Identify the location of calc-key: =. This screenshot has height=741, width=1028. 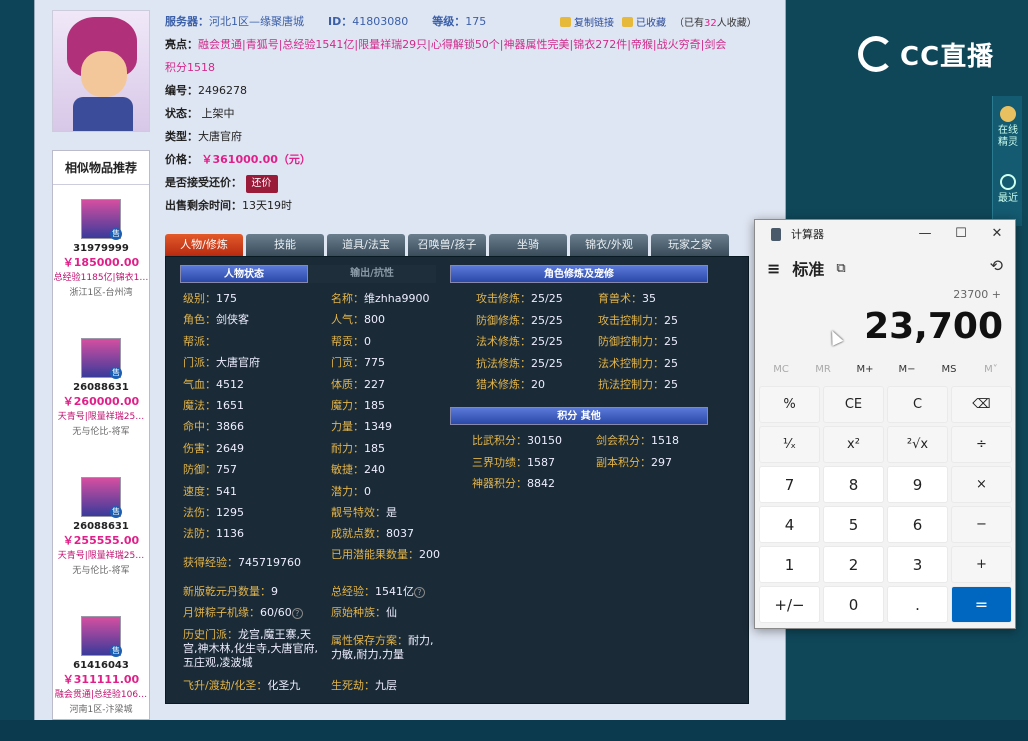
(981, 604).